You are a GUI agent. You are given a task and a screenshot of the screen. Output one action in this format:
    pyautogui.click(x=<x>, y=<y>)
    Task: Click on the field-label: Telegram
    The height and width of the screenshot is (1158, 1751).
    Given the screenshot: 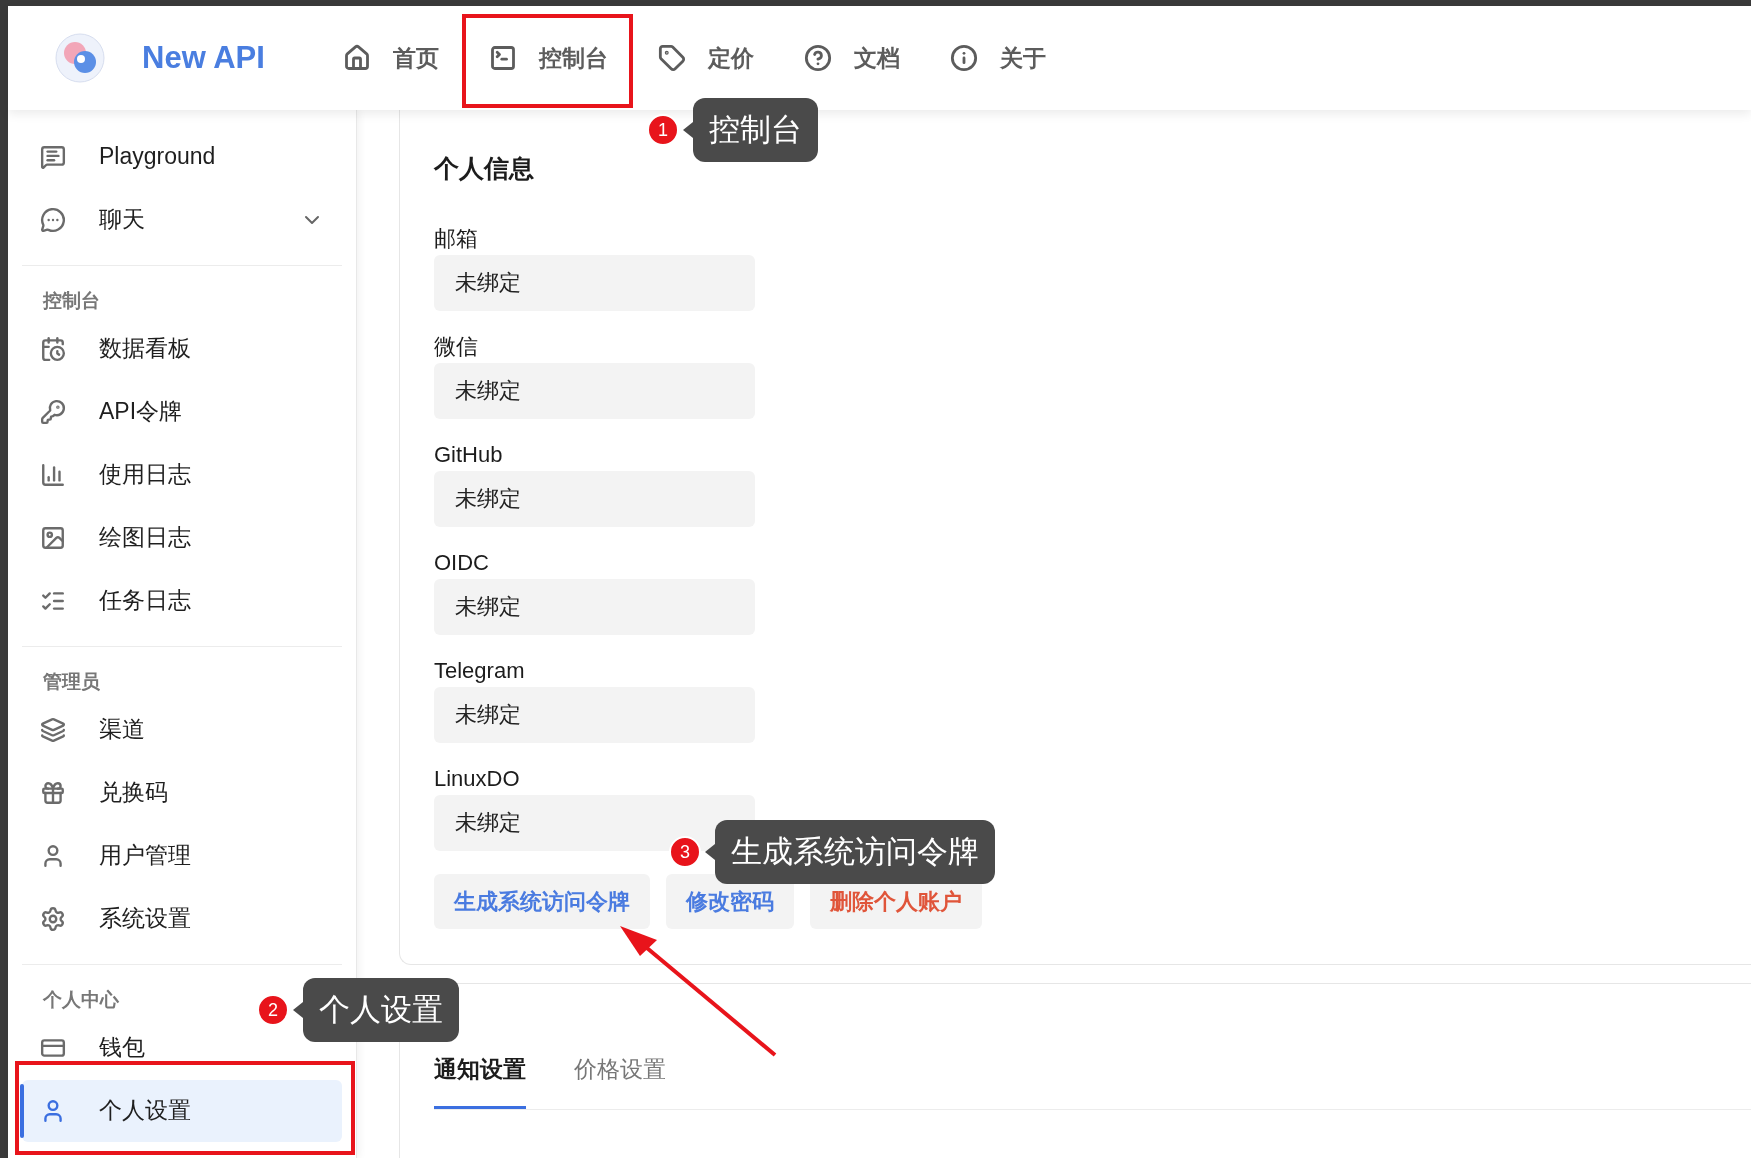 What is the action you would take?
    pyautogui.click(x=480, y=670)
    